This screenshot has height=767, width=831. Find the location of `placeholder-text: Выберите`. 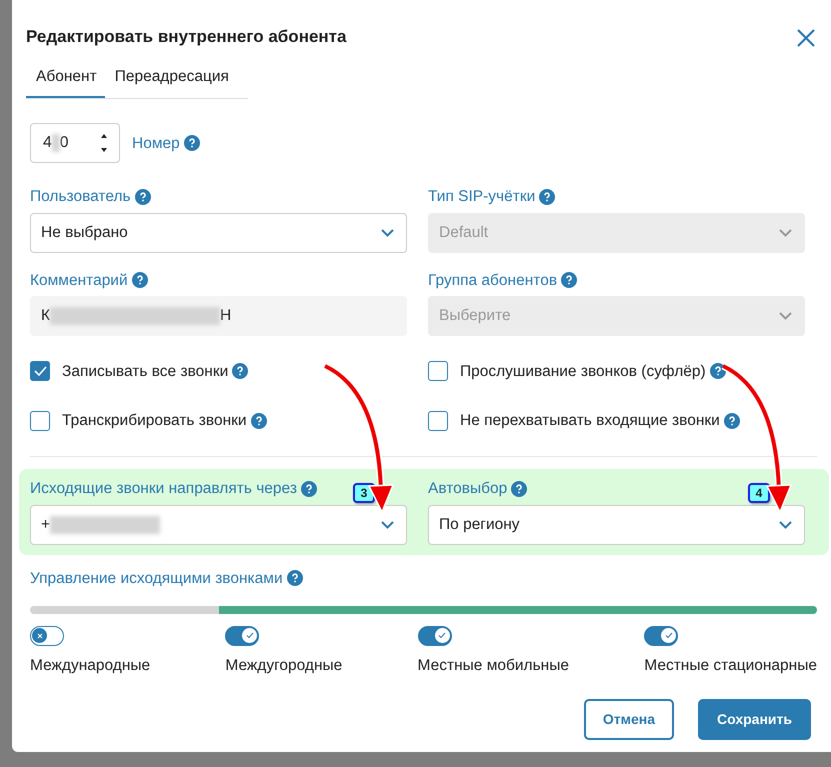

placeholder-text: Выберите is located at coordinates (475, 315).